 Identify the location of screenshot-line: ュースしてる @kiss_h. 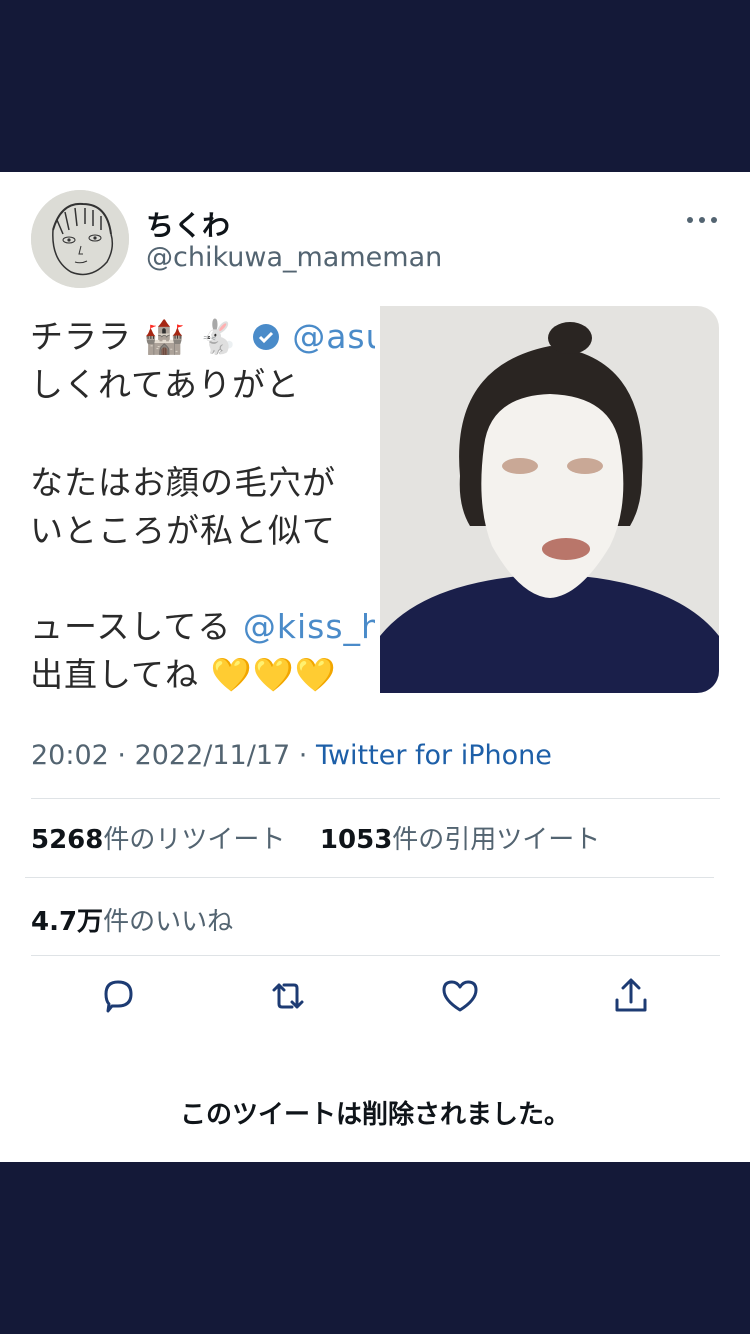
(202, 626).